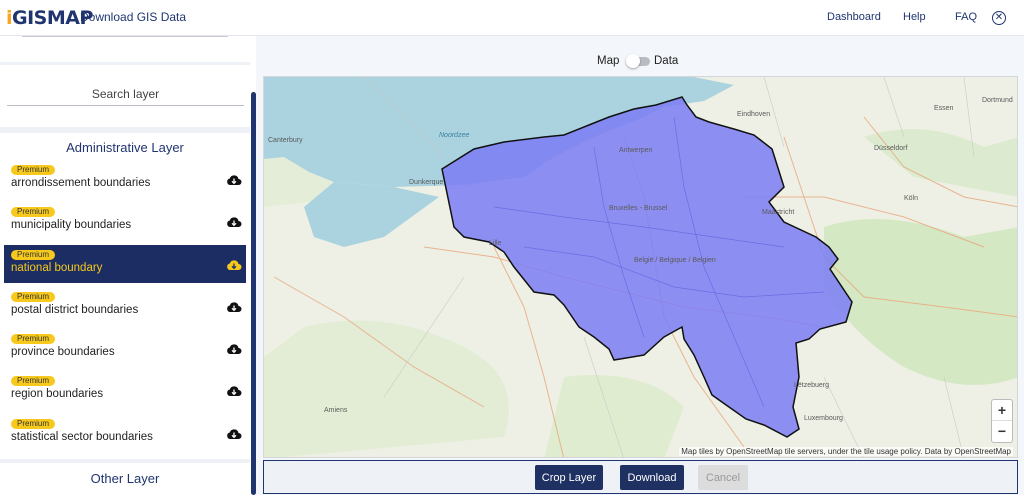 The image size is (1024, 495). Describe the element at coordinates (636, 150) in the screenshot. I see `map-label-antwerpen: Antwerpen` at that location.